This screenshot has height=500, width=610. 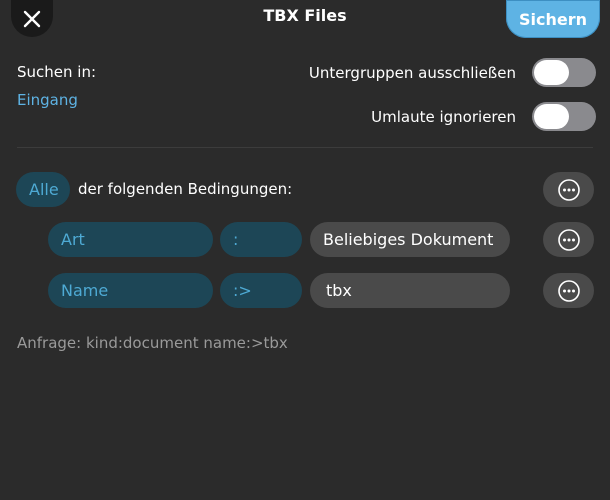 I want to click on condition-2-operator-selector: :>, so click(x=261, y=290).